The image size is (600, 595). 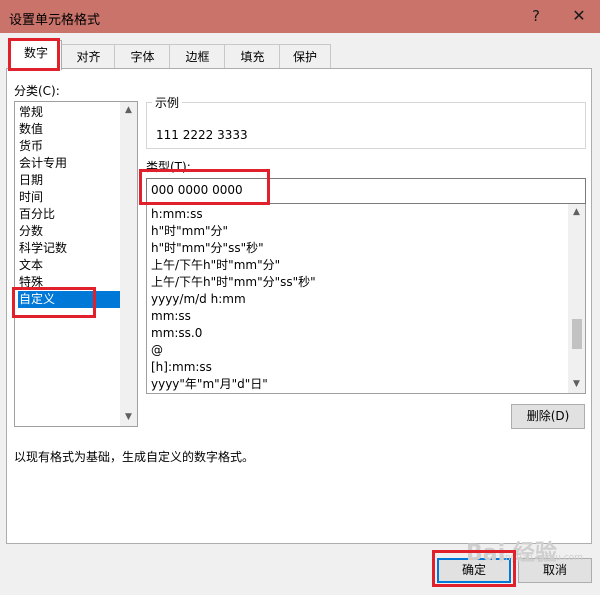 What do you see at coordinates (215, 265) in the screenshot?
I see `format-item: 上午/下午h"时"mm"分"` at bounding box center [215, 265].